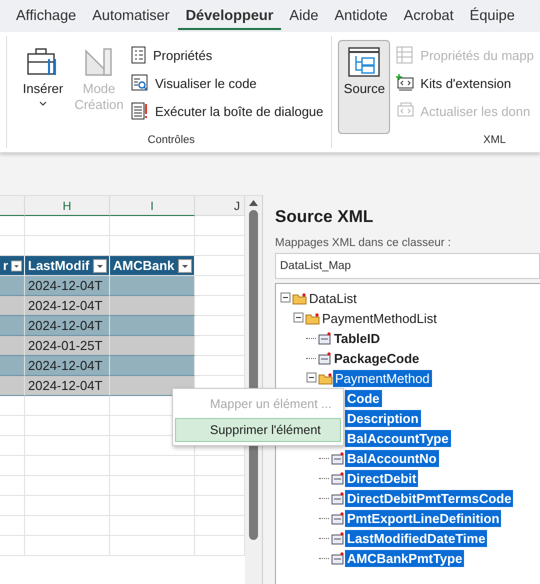 This screenshot has width=540, height=584. What do you see at coordinates (494, 141) in the screenshot?
I see `group-label: XML` at bounding box center [494, 141].